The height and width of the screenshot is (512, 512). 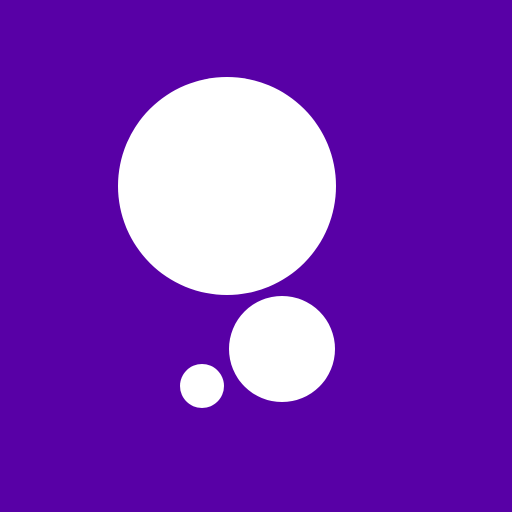 What do you see at coordinates (202, 386) in the screenshot?
I see `small-circle` at bounding box center [202, 386].